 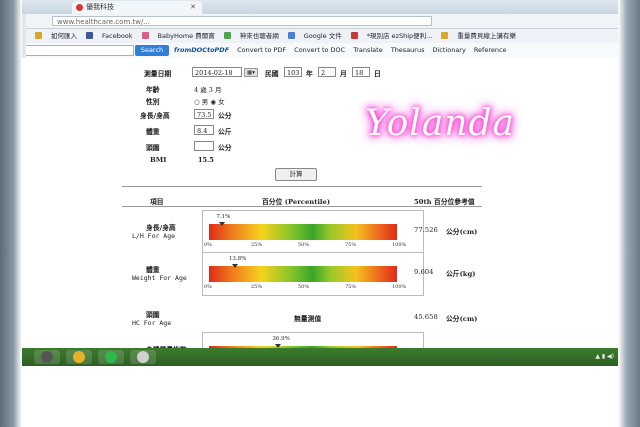 I want to click on addon-toolbar-item: Translate, so click(x=368, y=50).